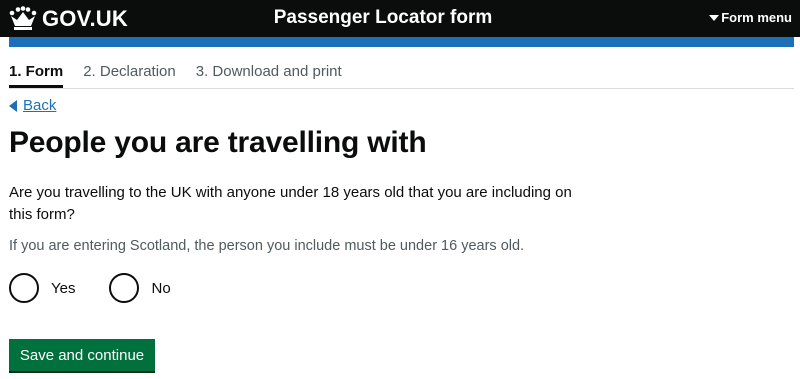 The width and height of the screenshot is (800, 379). What do you see at coordinates (401, 88) in the screenshot?
I see `step-divider` at bounding box center [401, 88].